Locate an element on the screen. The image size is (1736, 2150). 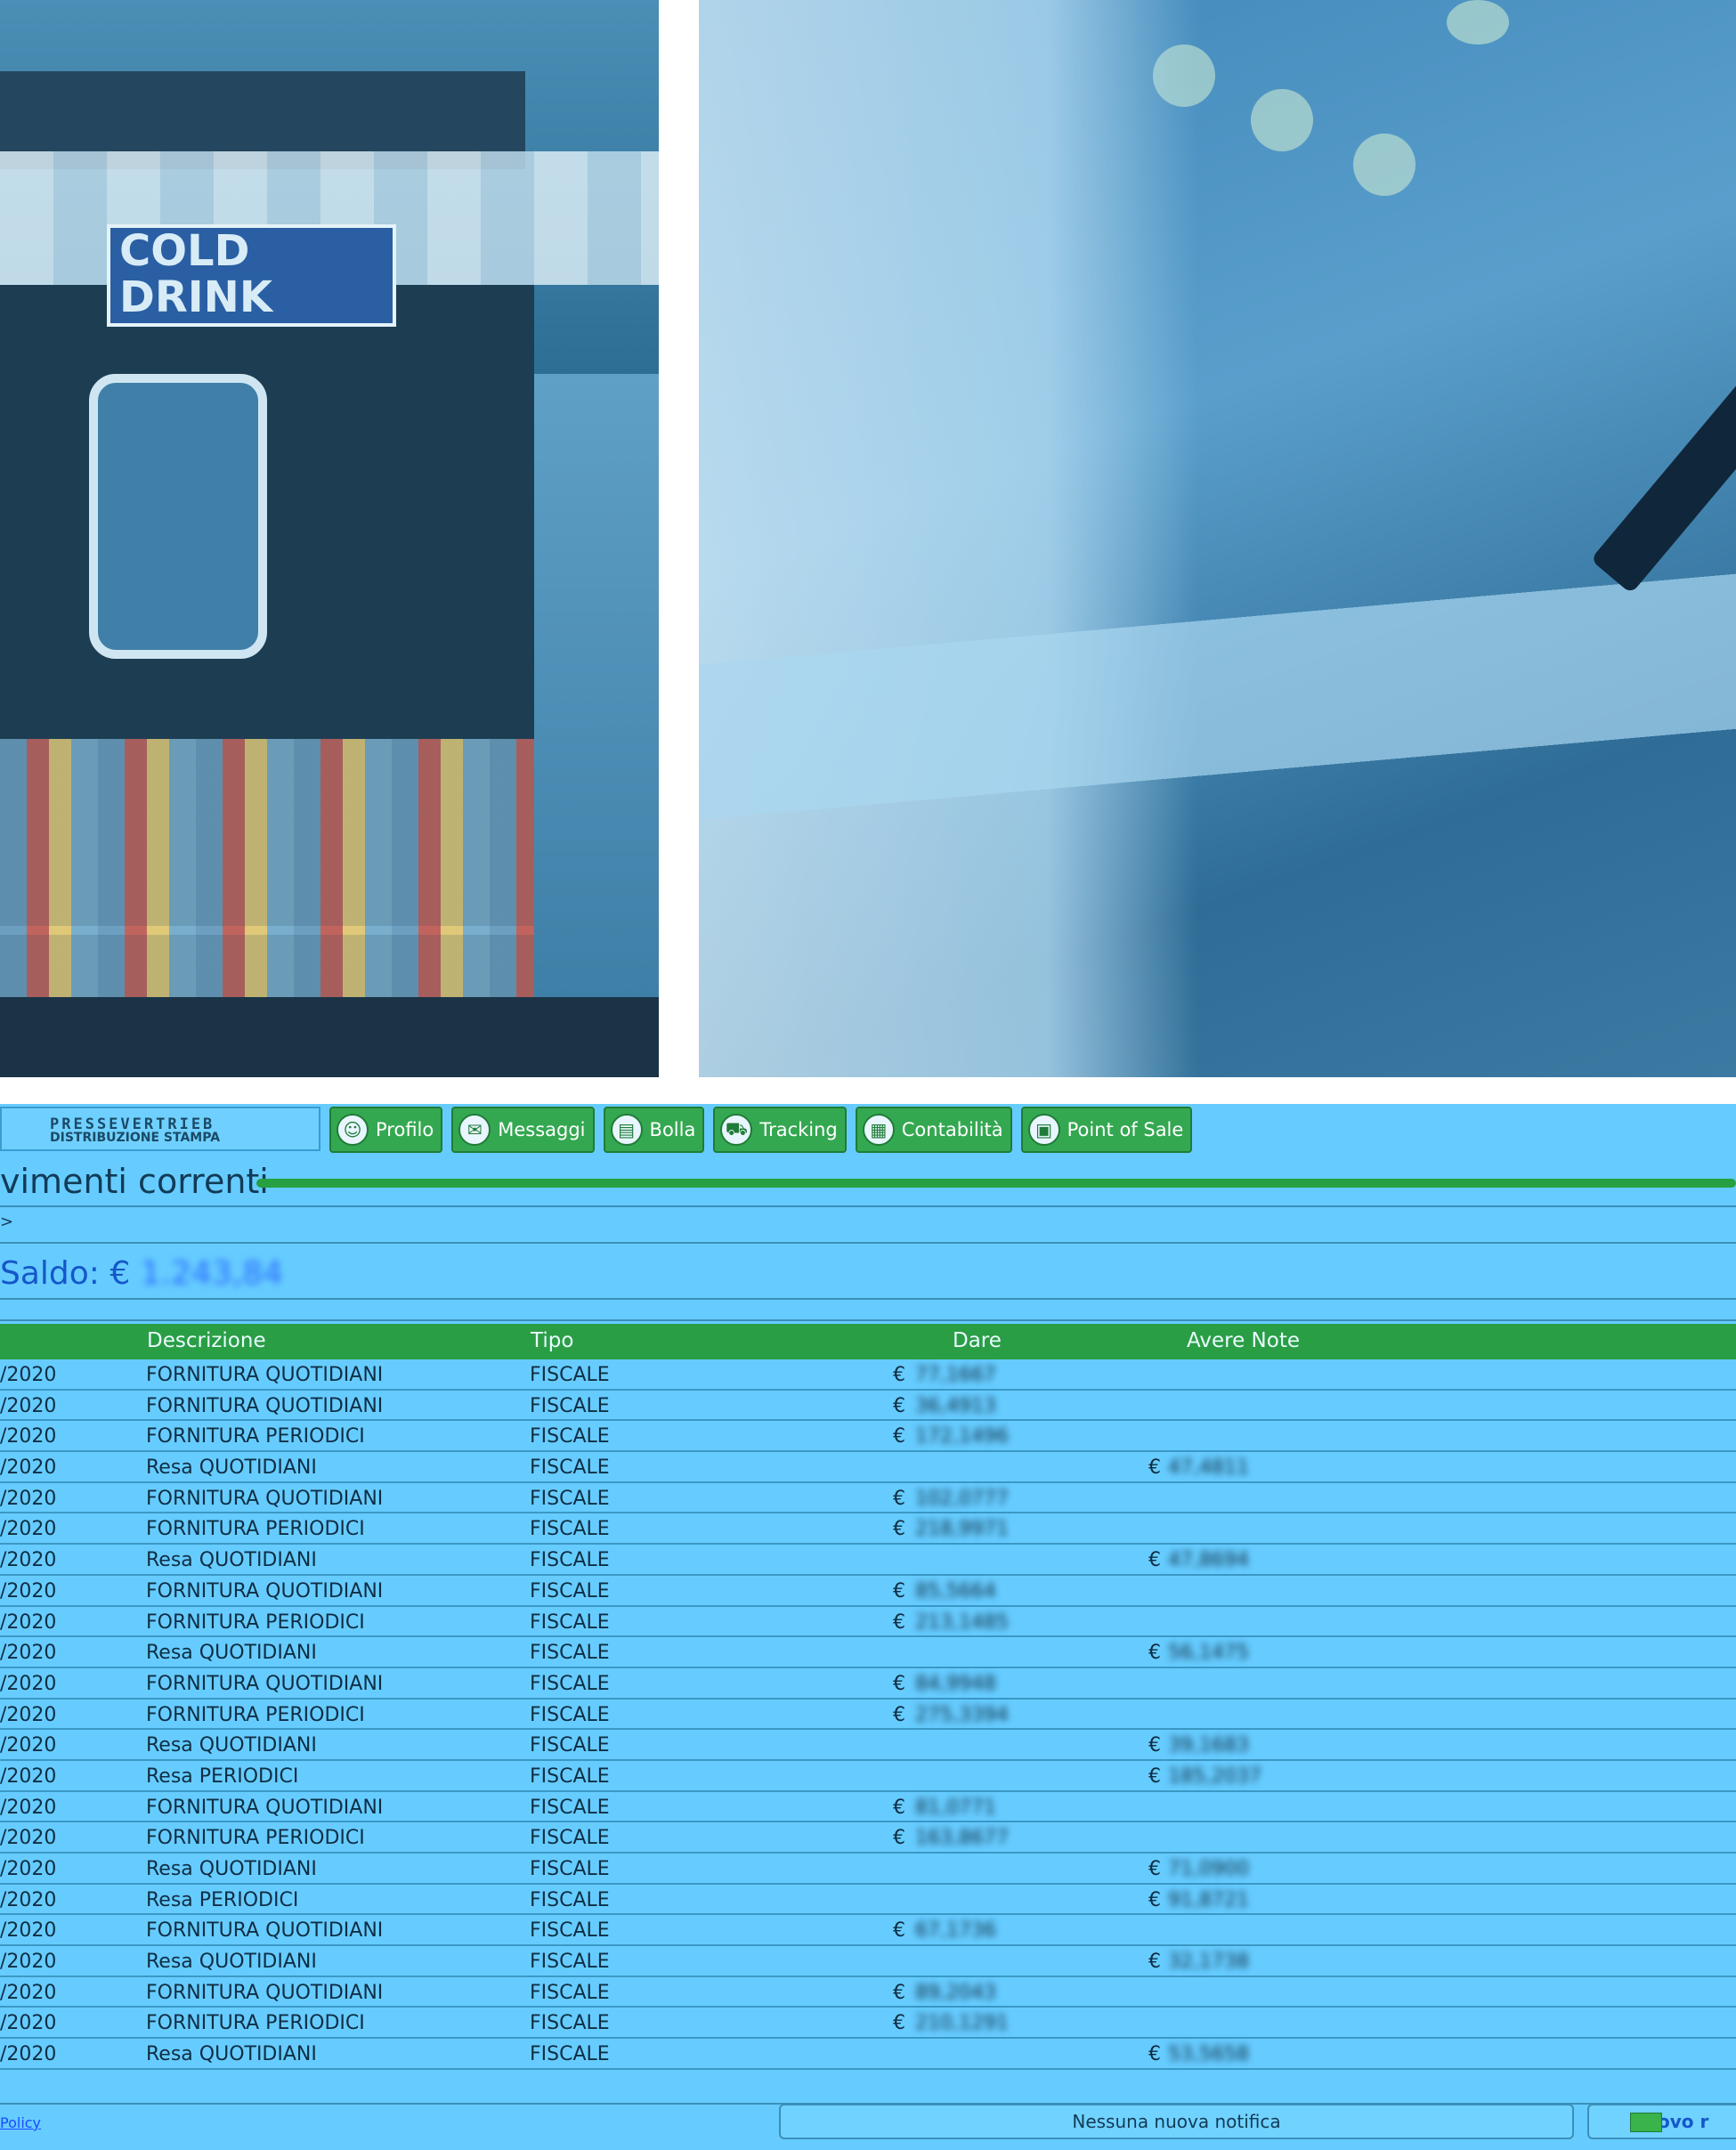
drinks-fridge is located at coordinates (178, 516).